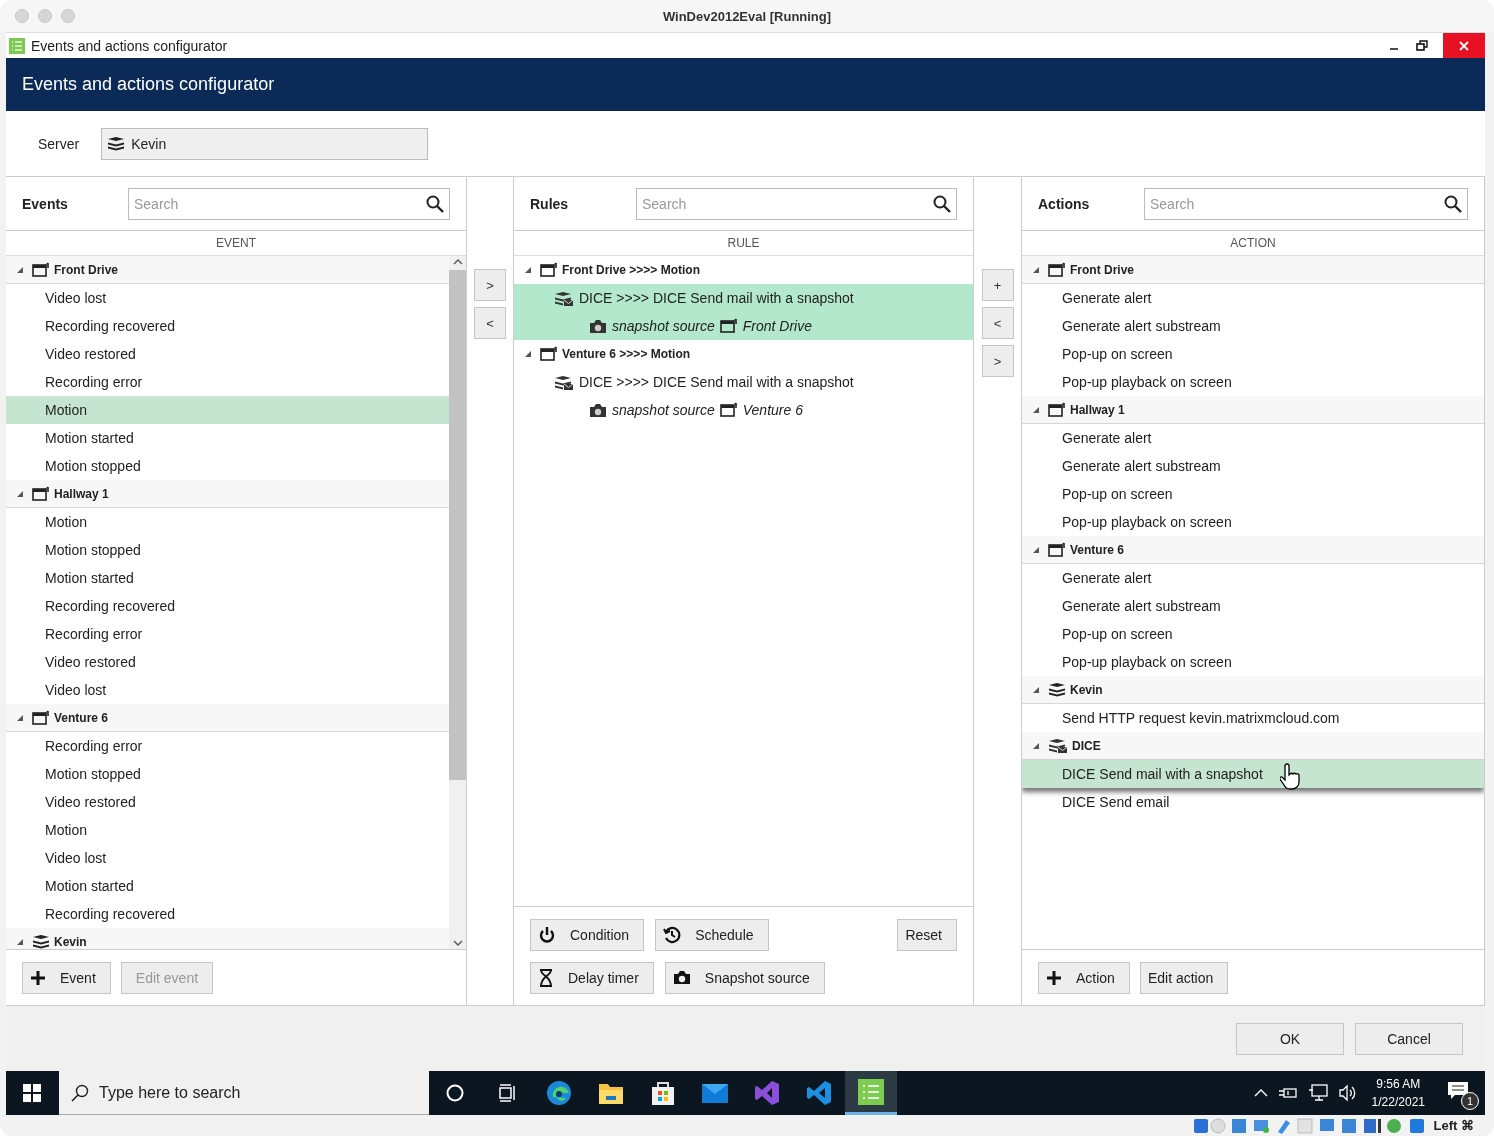  I want to click on windows-start-icon, so click(32, 1093).